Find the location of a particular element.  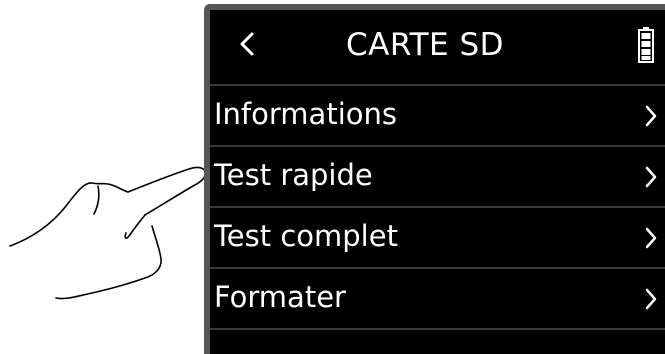

menu-item-test-rapide: Test rapide is located at coordinates (437, 177).